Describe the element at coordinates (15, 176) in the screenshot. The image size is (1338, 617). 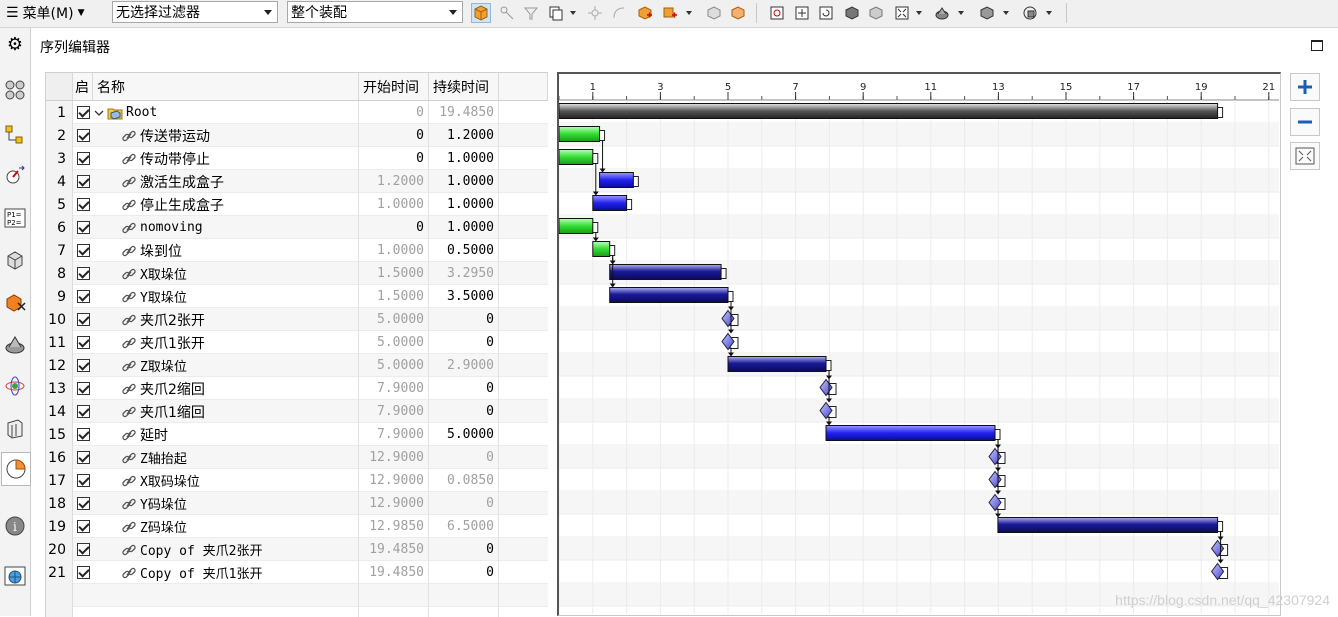
I see `motion-navigator-icon` at that location.